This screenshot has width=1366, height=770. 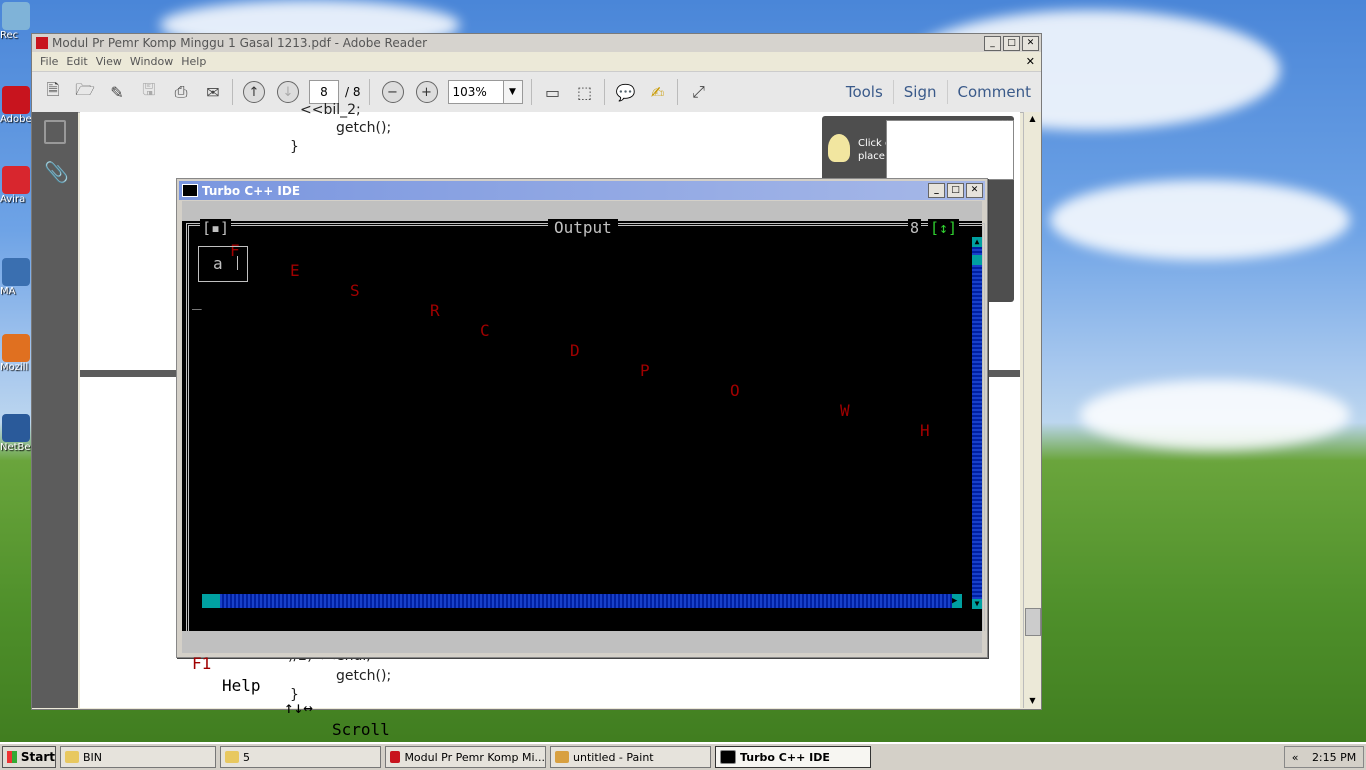 I want to click on email-icon: ✉, so click(x=213, y=92).